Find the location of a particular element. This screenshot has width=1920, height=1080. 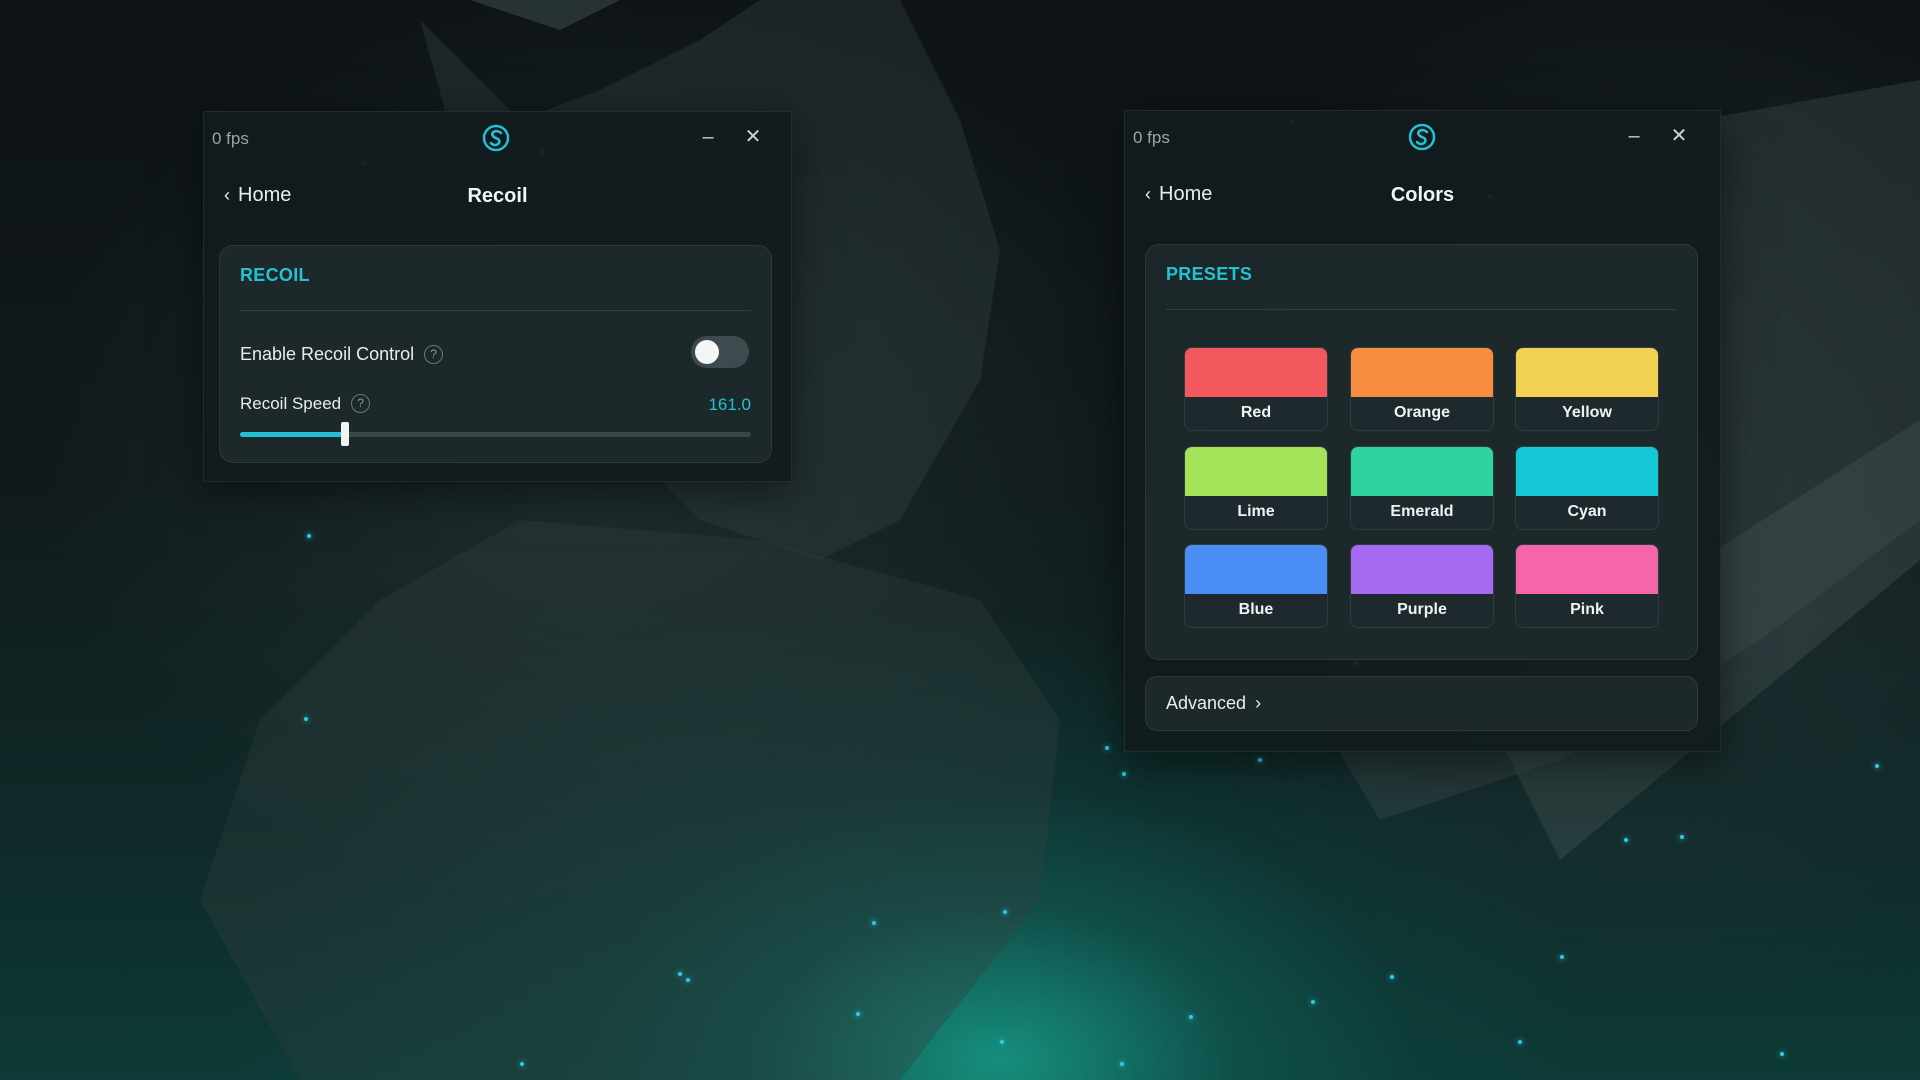

preset-pink: Pink is located at coordinates (1587, 586).